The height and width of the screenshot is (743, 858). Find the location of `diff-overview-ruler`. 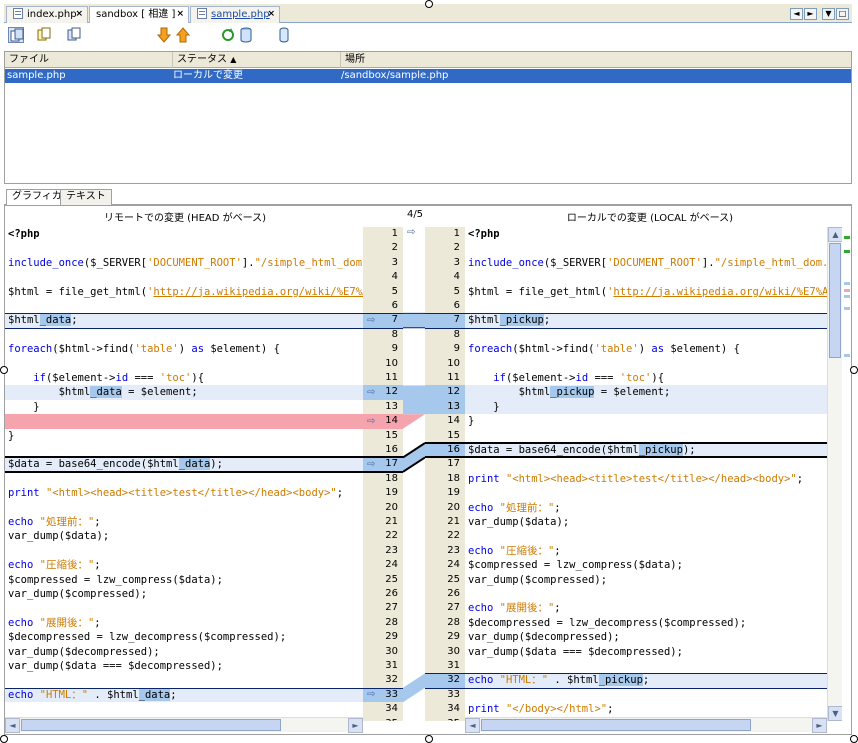

diff-overview-ruler is located at coordinates (846, 474).